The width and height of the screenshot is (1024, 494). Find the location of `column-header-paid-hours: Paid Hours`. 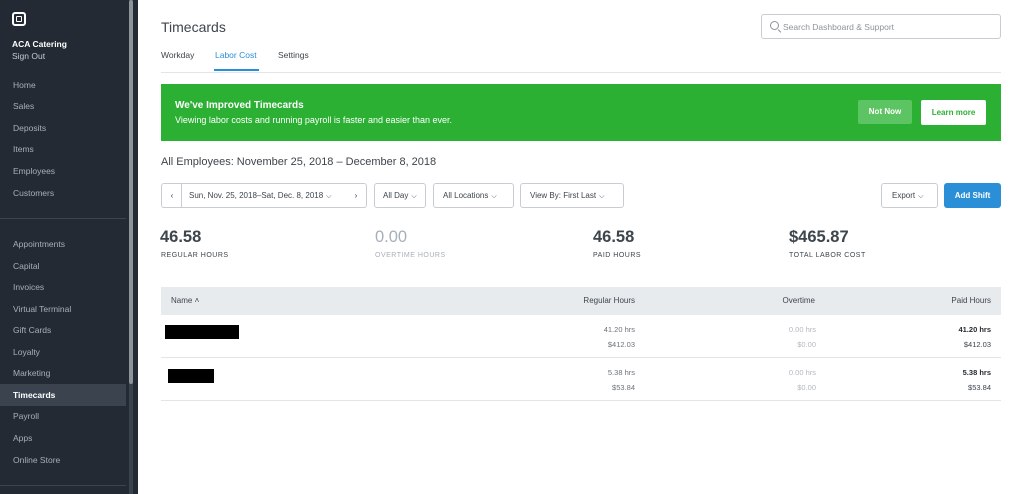

column-header-paid-hours: Paid Hours is located at coordinates (971, 301).